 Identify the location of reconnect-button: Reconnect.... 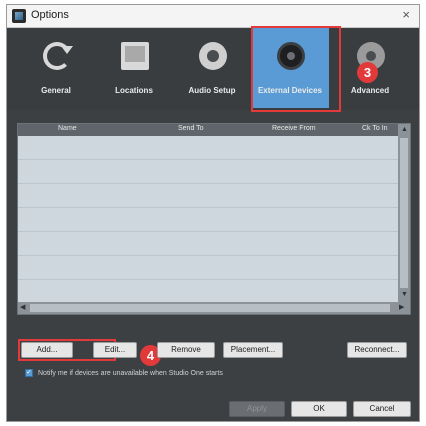
(377, 350).